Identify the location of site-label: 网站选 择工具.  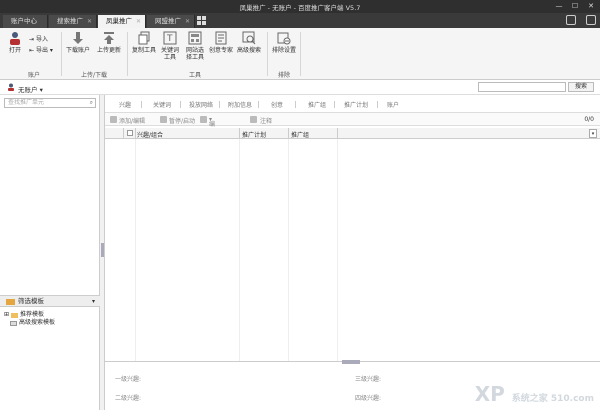
(194, 54).